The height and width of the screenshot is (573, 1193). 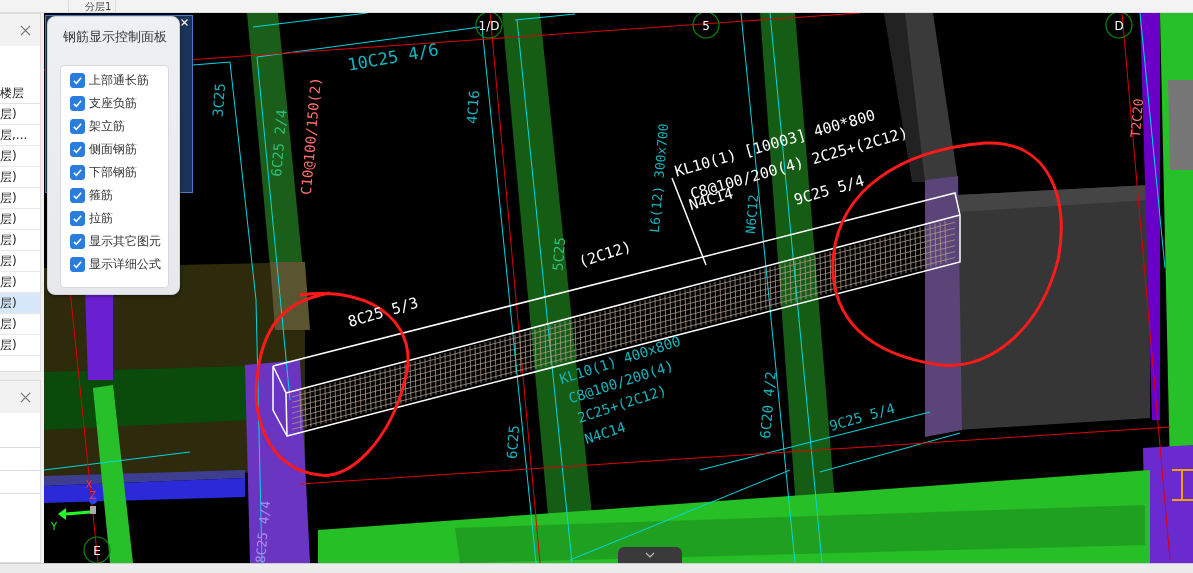 I want to click on option-label: 显示详细公式, so click(x=125, y=264).